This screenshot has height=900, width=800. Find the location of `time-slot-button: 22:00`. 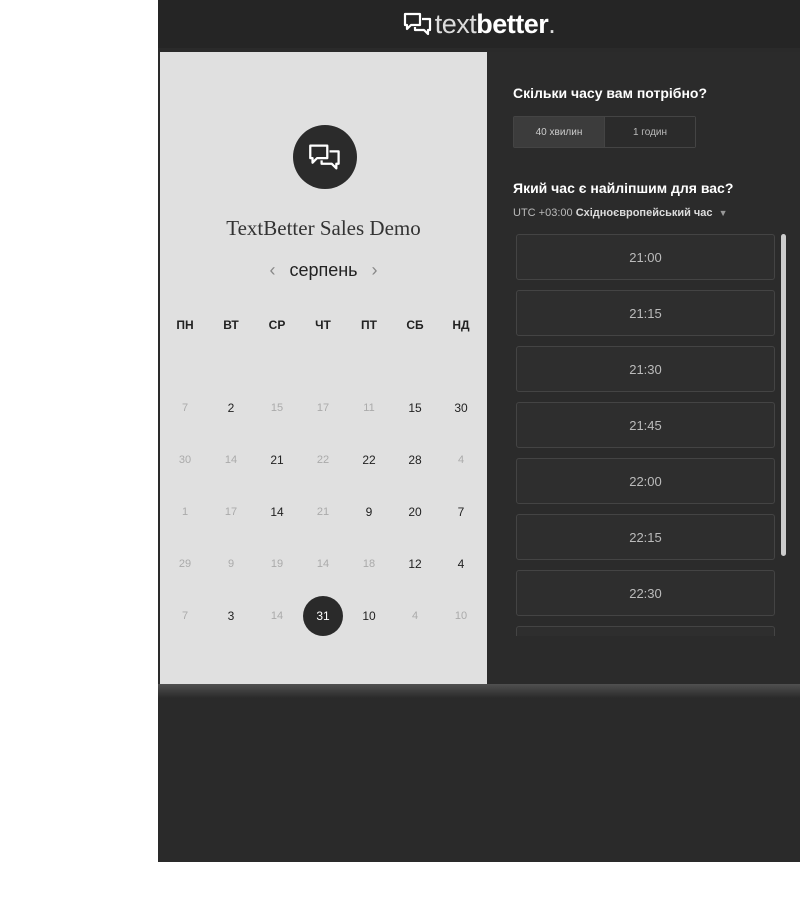

time-slot-button: 22:00 is located at coordinates (645, 481).